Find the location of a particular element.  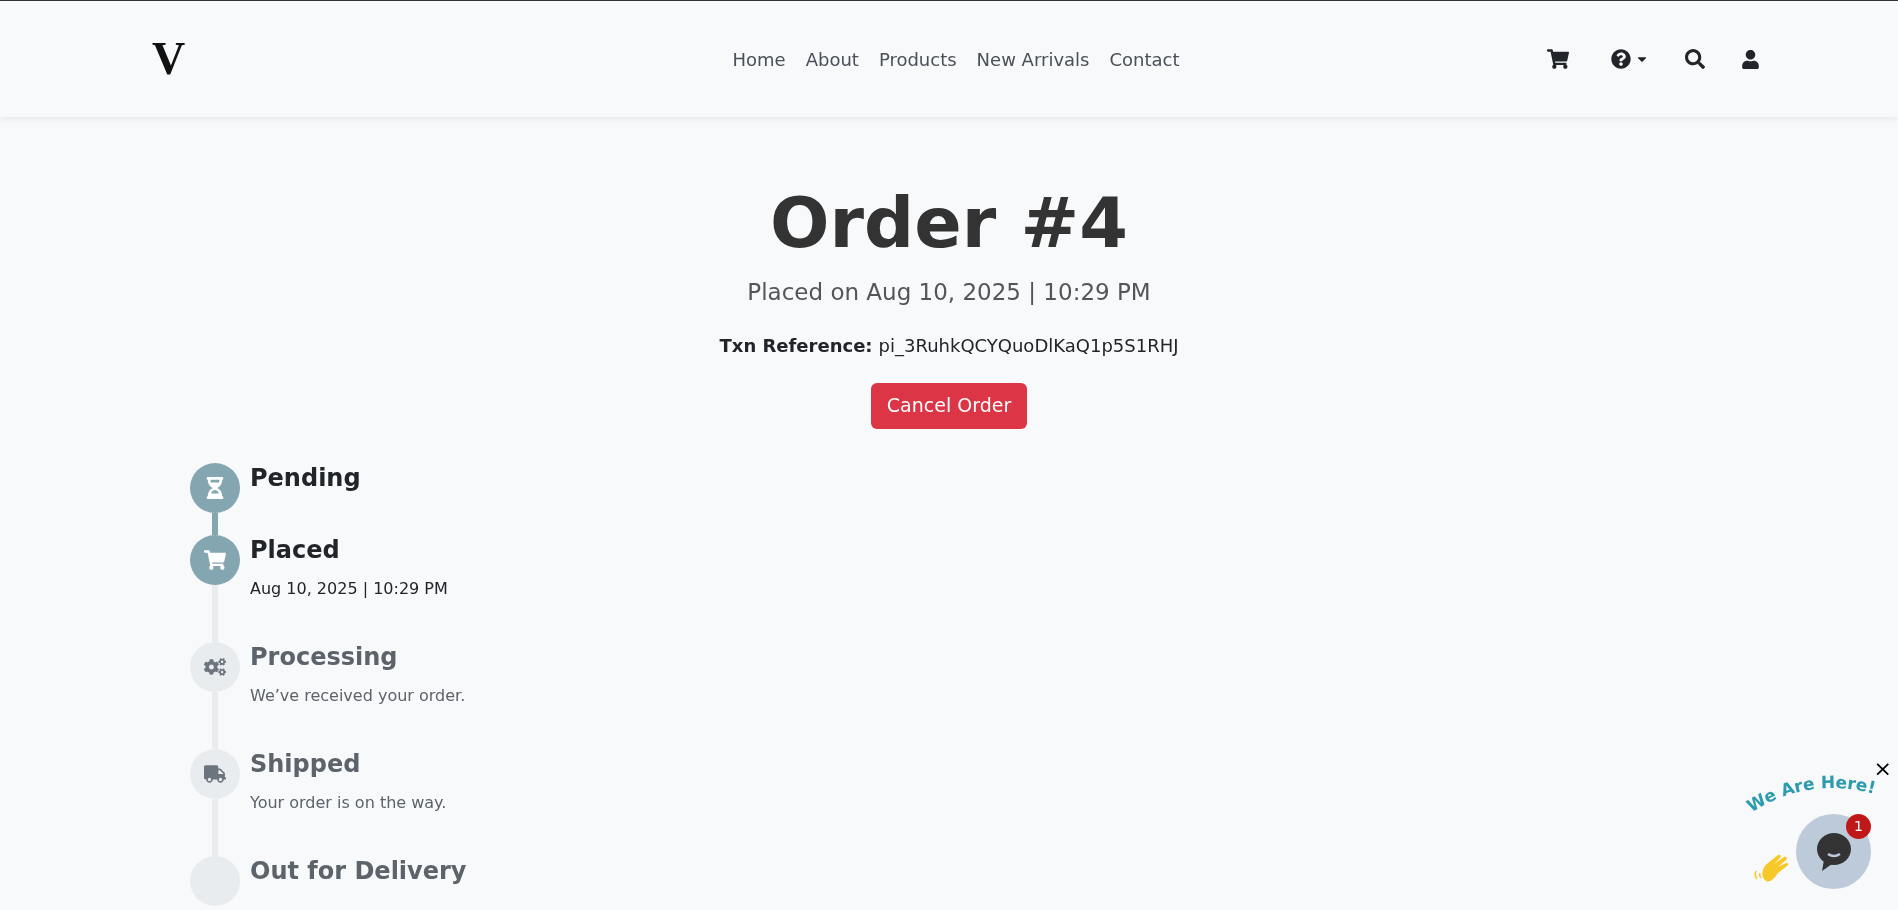

chat-bubble-icon is located at coordinates (1833, 851).